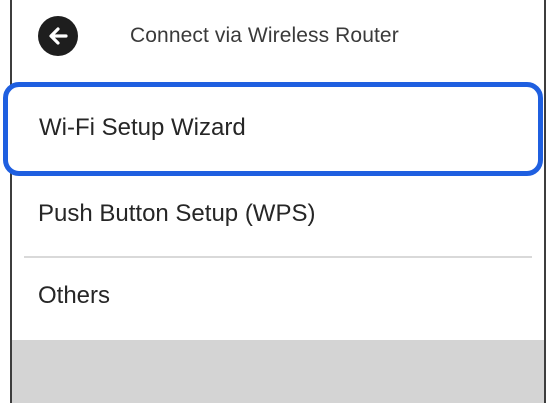 The image size is (552, 403). Describe the element at coordinates (74, 295) in the screenshot. I see `menu-item-label: Others` at that location.